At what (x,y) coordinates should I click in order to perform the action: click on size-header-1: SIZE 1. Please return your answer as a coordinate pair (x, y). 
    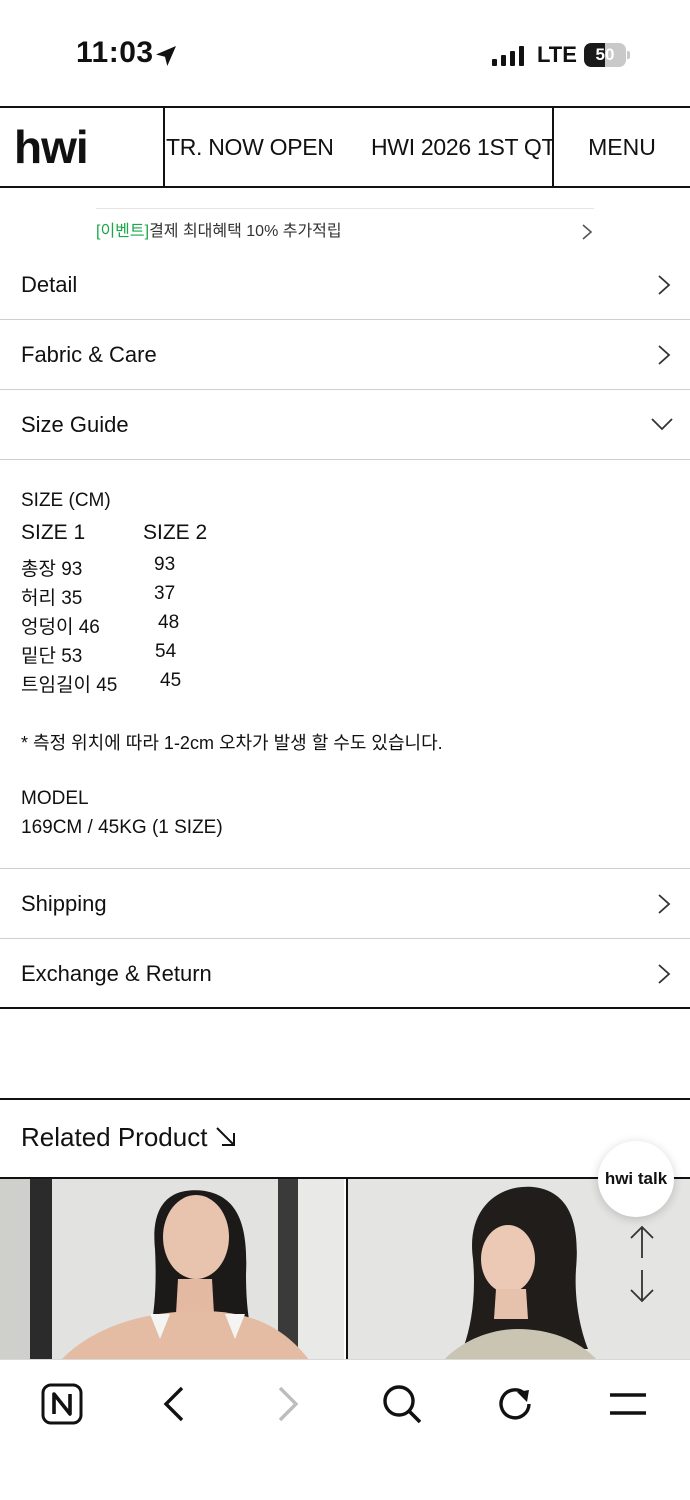
    Looking at the image, I should click on (53, 532).